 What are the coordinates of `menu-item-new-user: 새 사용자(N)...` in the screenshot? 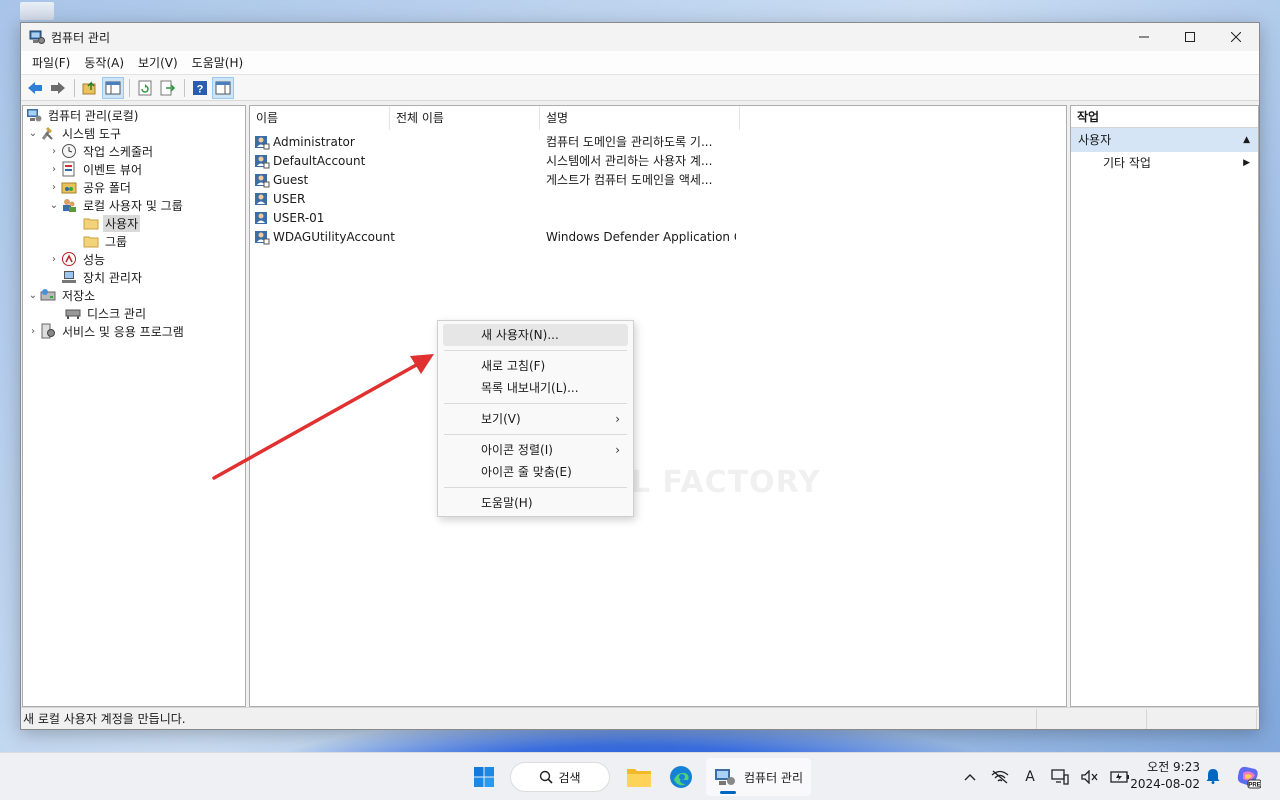 It's located at (535, 335).